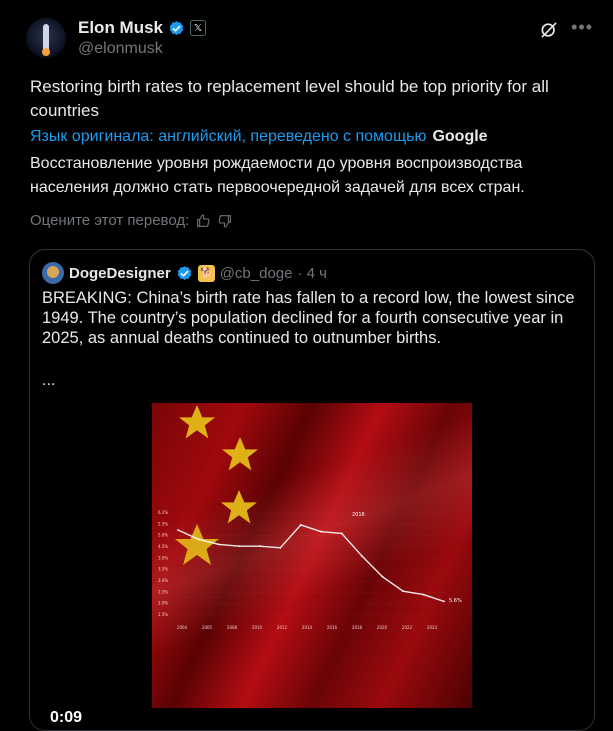 The height and width of the screenshot is (731, 613). What do you see at coordinates (312, 273) in the screenshot?
I see `quote-time: · 4 ч` at bounding box center [312, 273].